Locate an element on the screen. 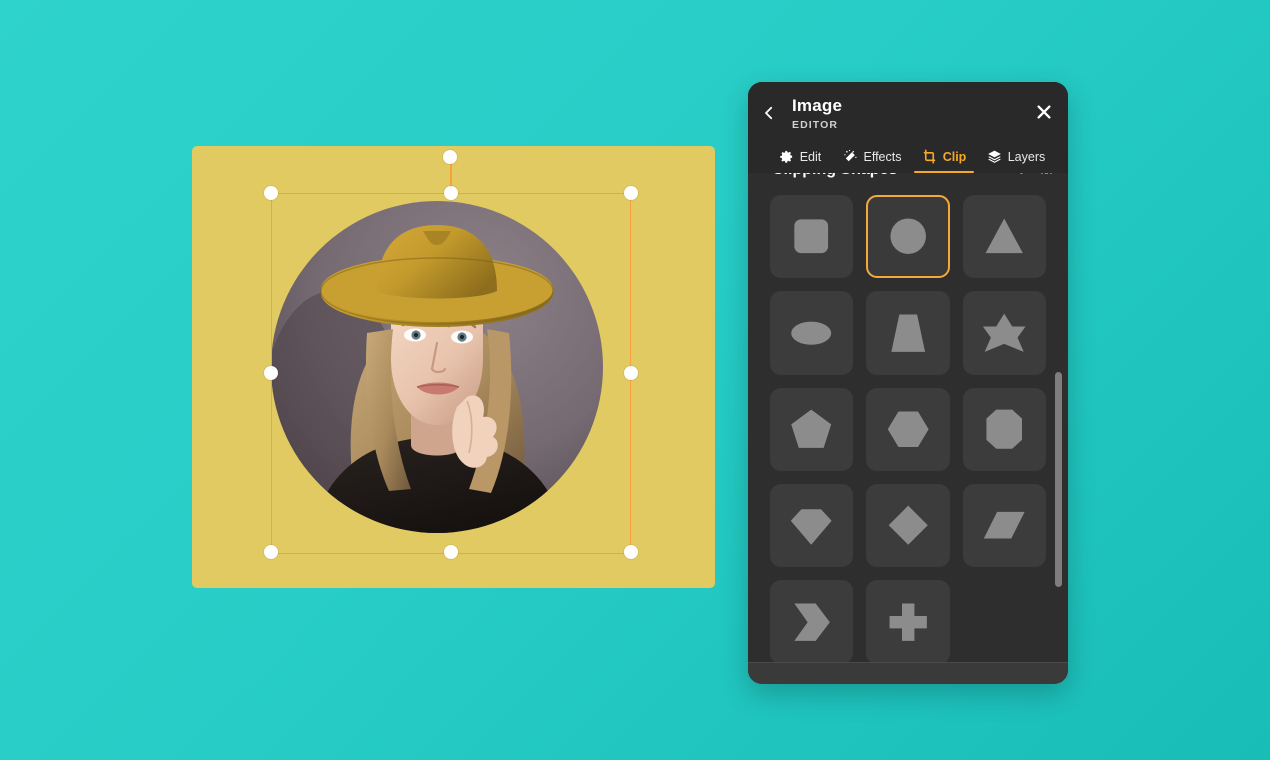 The height and width of the screenshot is (760, 1270). six-point-star-icon is located at coordinates (1004, 332).